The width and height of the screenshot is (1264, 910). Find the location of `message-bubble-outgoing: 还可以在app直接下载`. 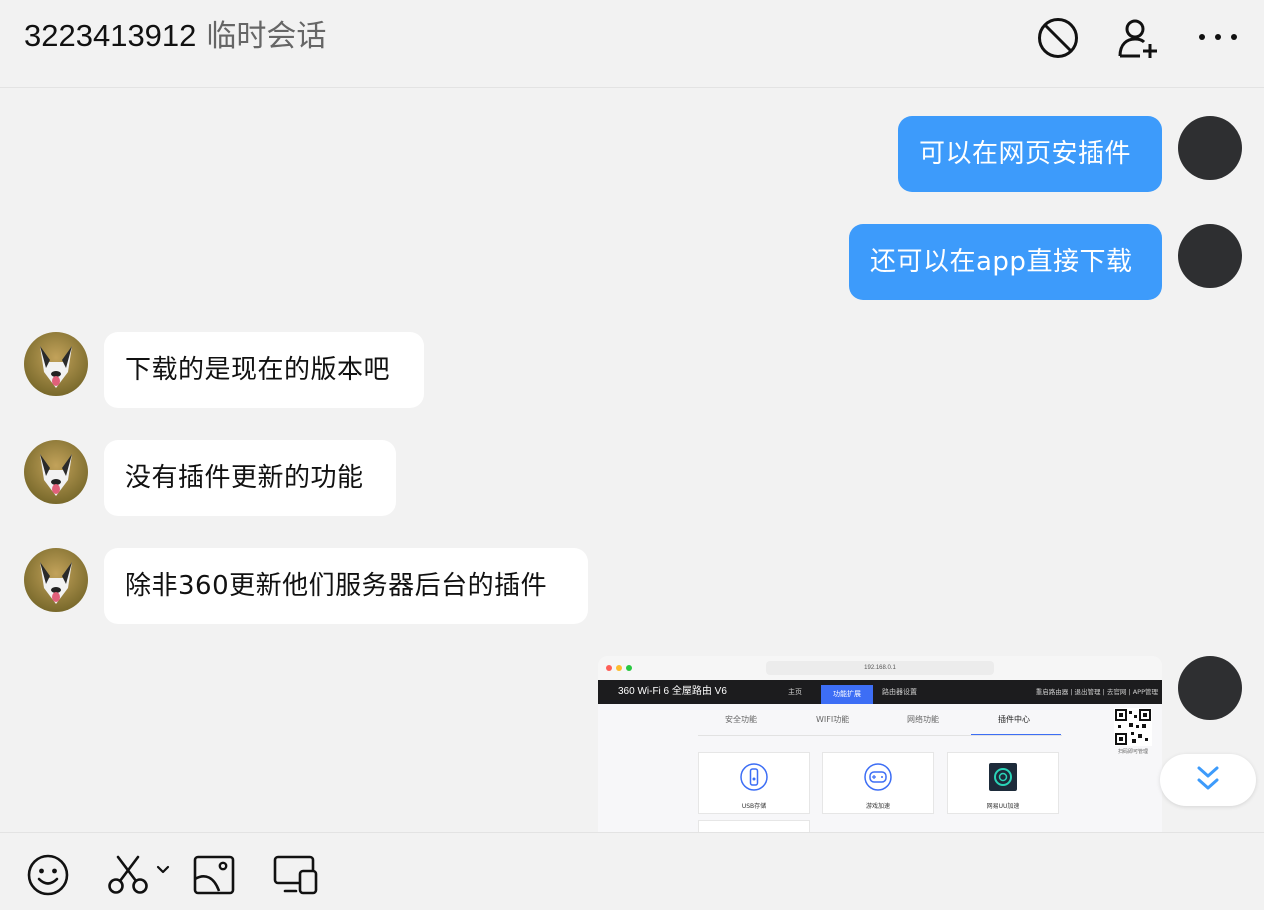

message-bubble-outgoing: 还可以在app直接下载 is located at coordinates (1005, 262).